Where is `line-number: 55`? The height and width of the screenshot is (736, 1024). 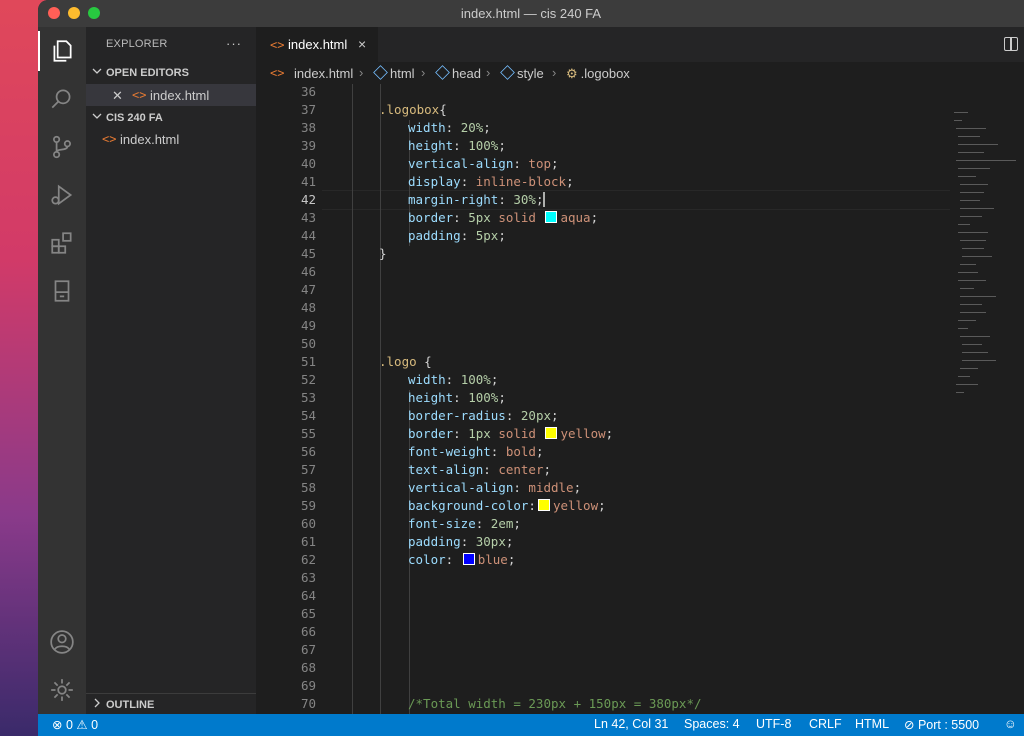 line-number: 55 is located at coordinates (308, 433).